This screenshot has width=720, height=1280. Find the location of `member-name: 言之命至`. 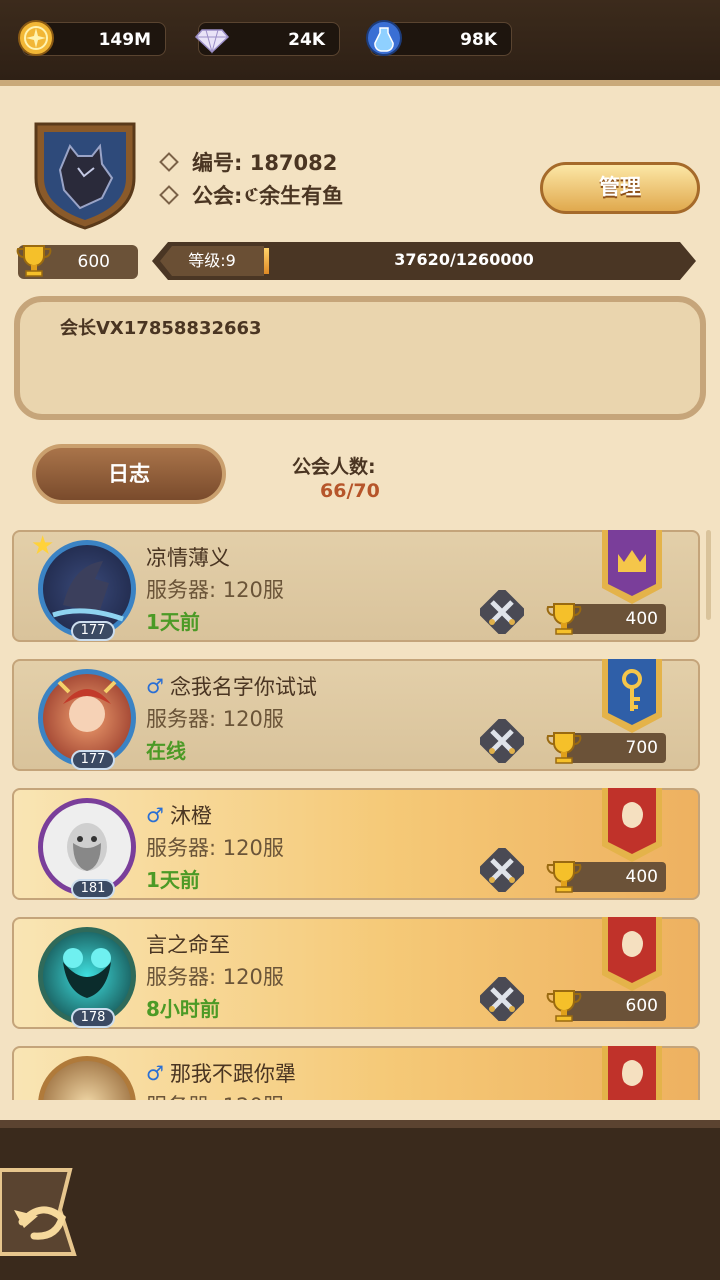

member-name: 言之命至 is located at coordinates (188, 945).